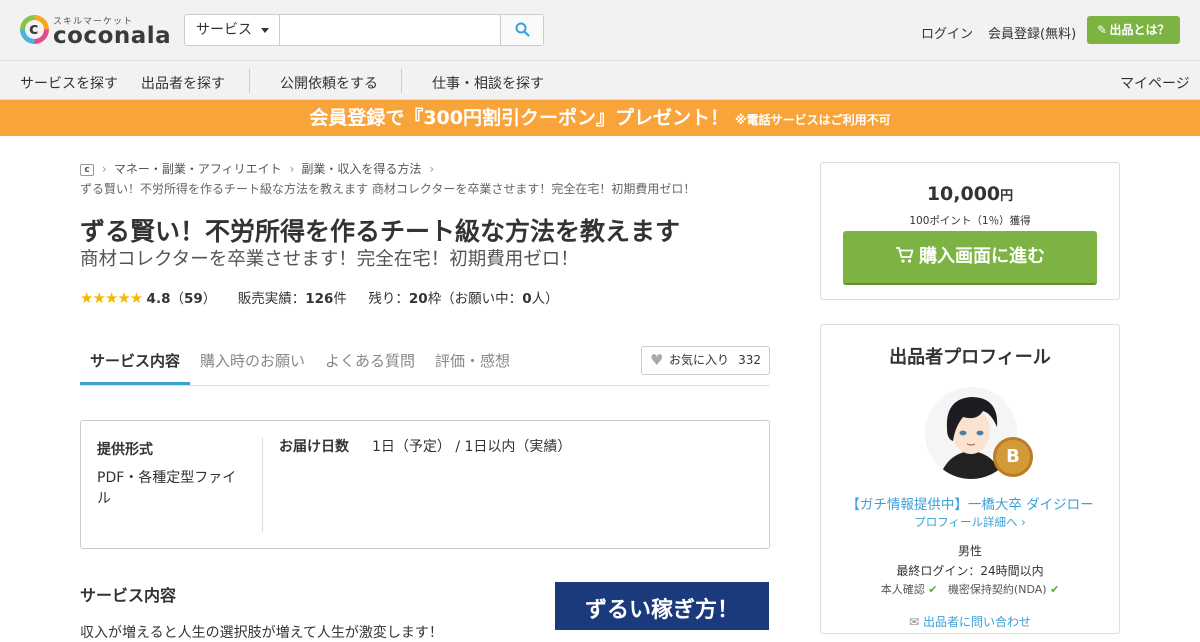 Image resolution: width=1200 pixels, height=642 pixels. What do you see at coordinates (271, 299) in the screenshot?
I see `sales-label: 販売実績：` at bounding box center [271, 299].